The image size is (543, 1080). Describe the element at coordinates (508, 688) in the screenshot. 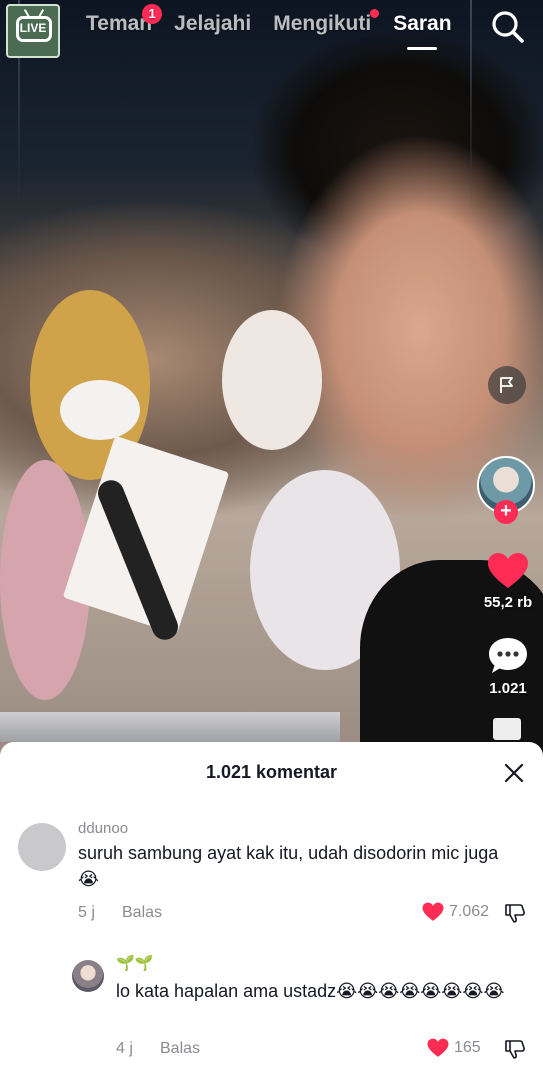

I see `comment-count: 1.021` at that location.